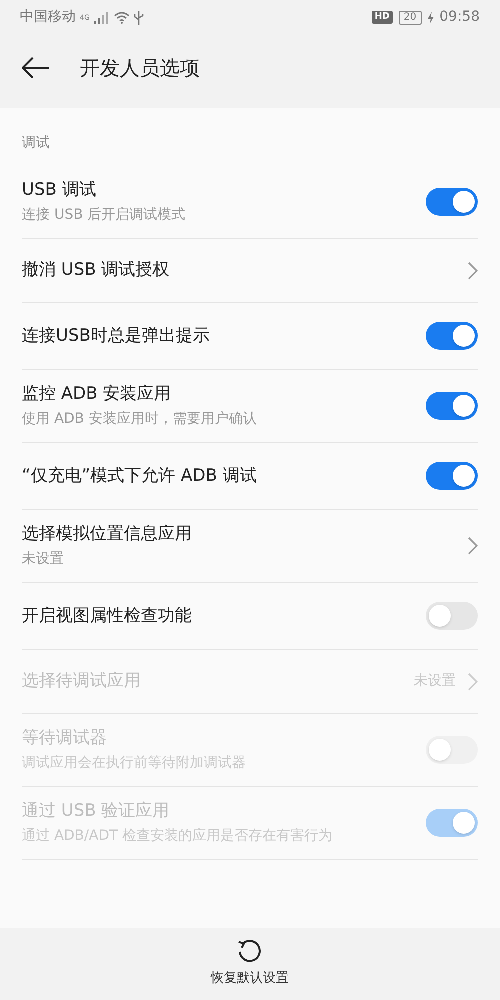  Describe the element at coordinates (60, 190) in the screenshot. I see `row-title: USB 调试` at that location.